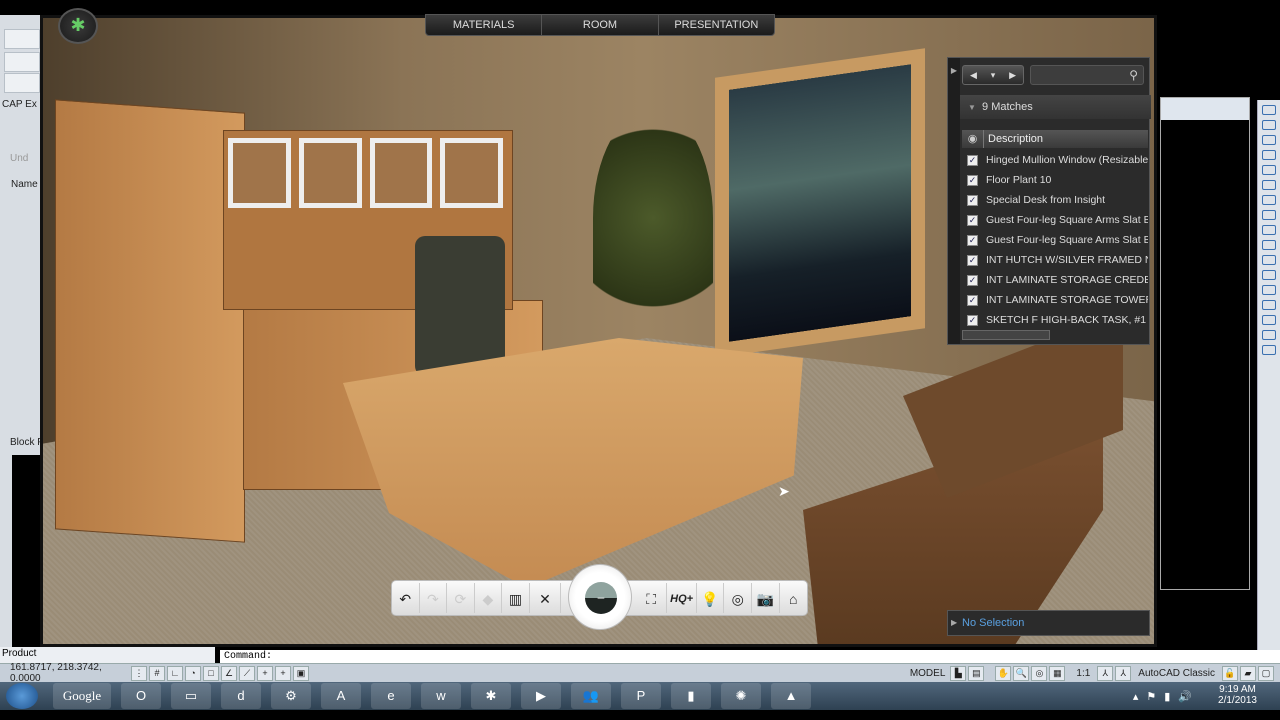 This screenshot has height=720, width=1280. I want to click on window-controls, so click(1205, 109).